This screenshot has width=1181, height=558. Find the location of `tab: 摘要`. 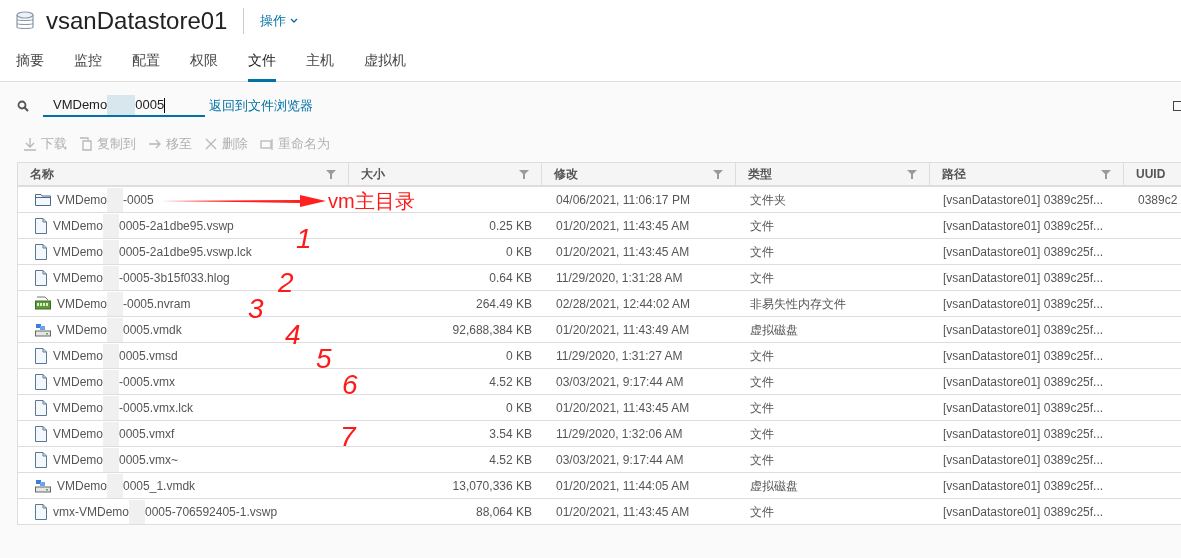

tab: 摘要 is located at coordinates (30, 62).